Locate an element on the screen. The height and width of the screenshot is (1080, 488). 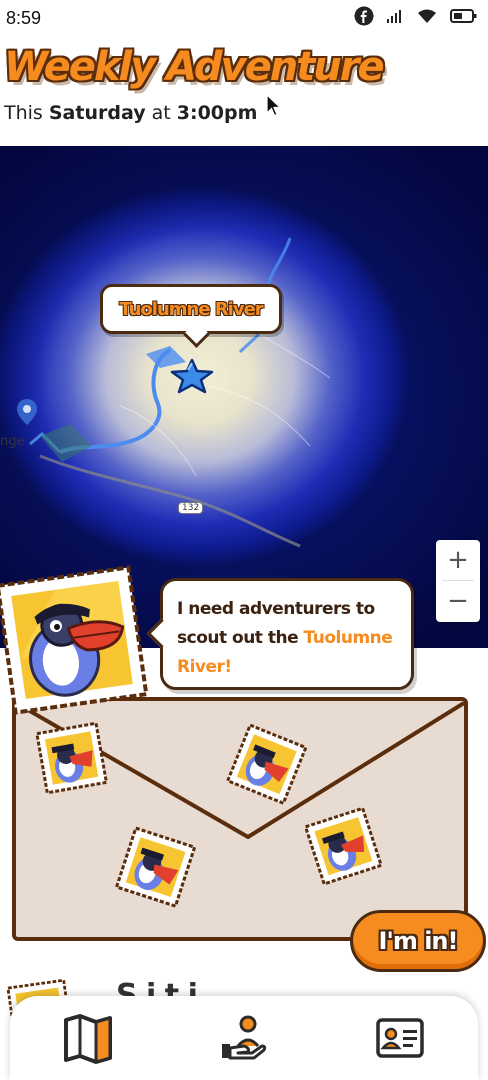
zoom-out-button: − is located at coordinates (458, 601).